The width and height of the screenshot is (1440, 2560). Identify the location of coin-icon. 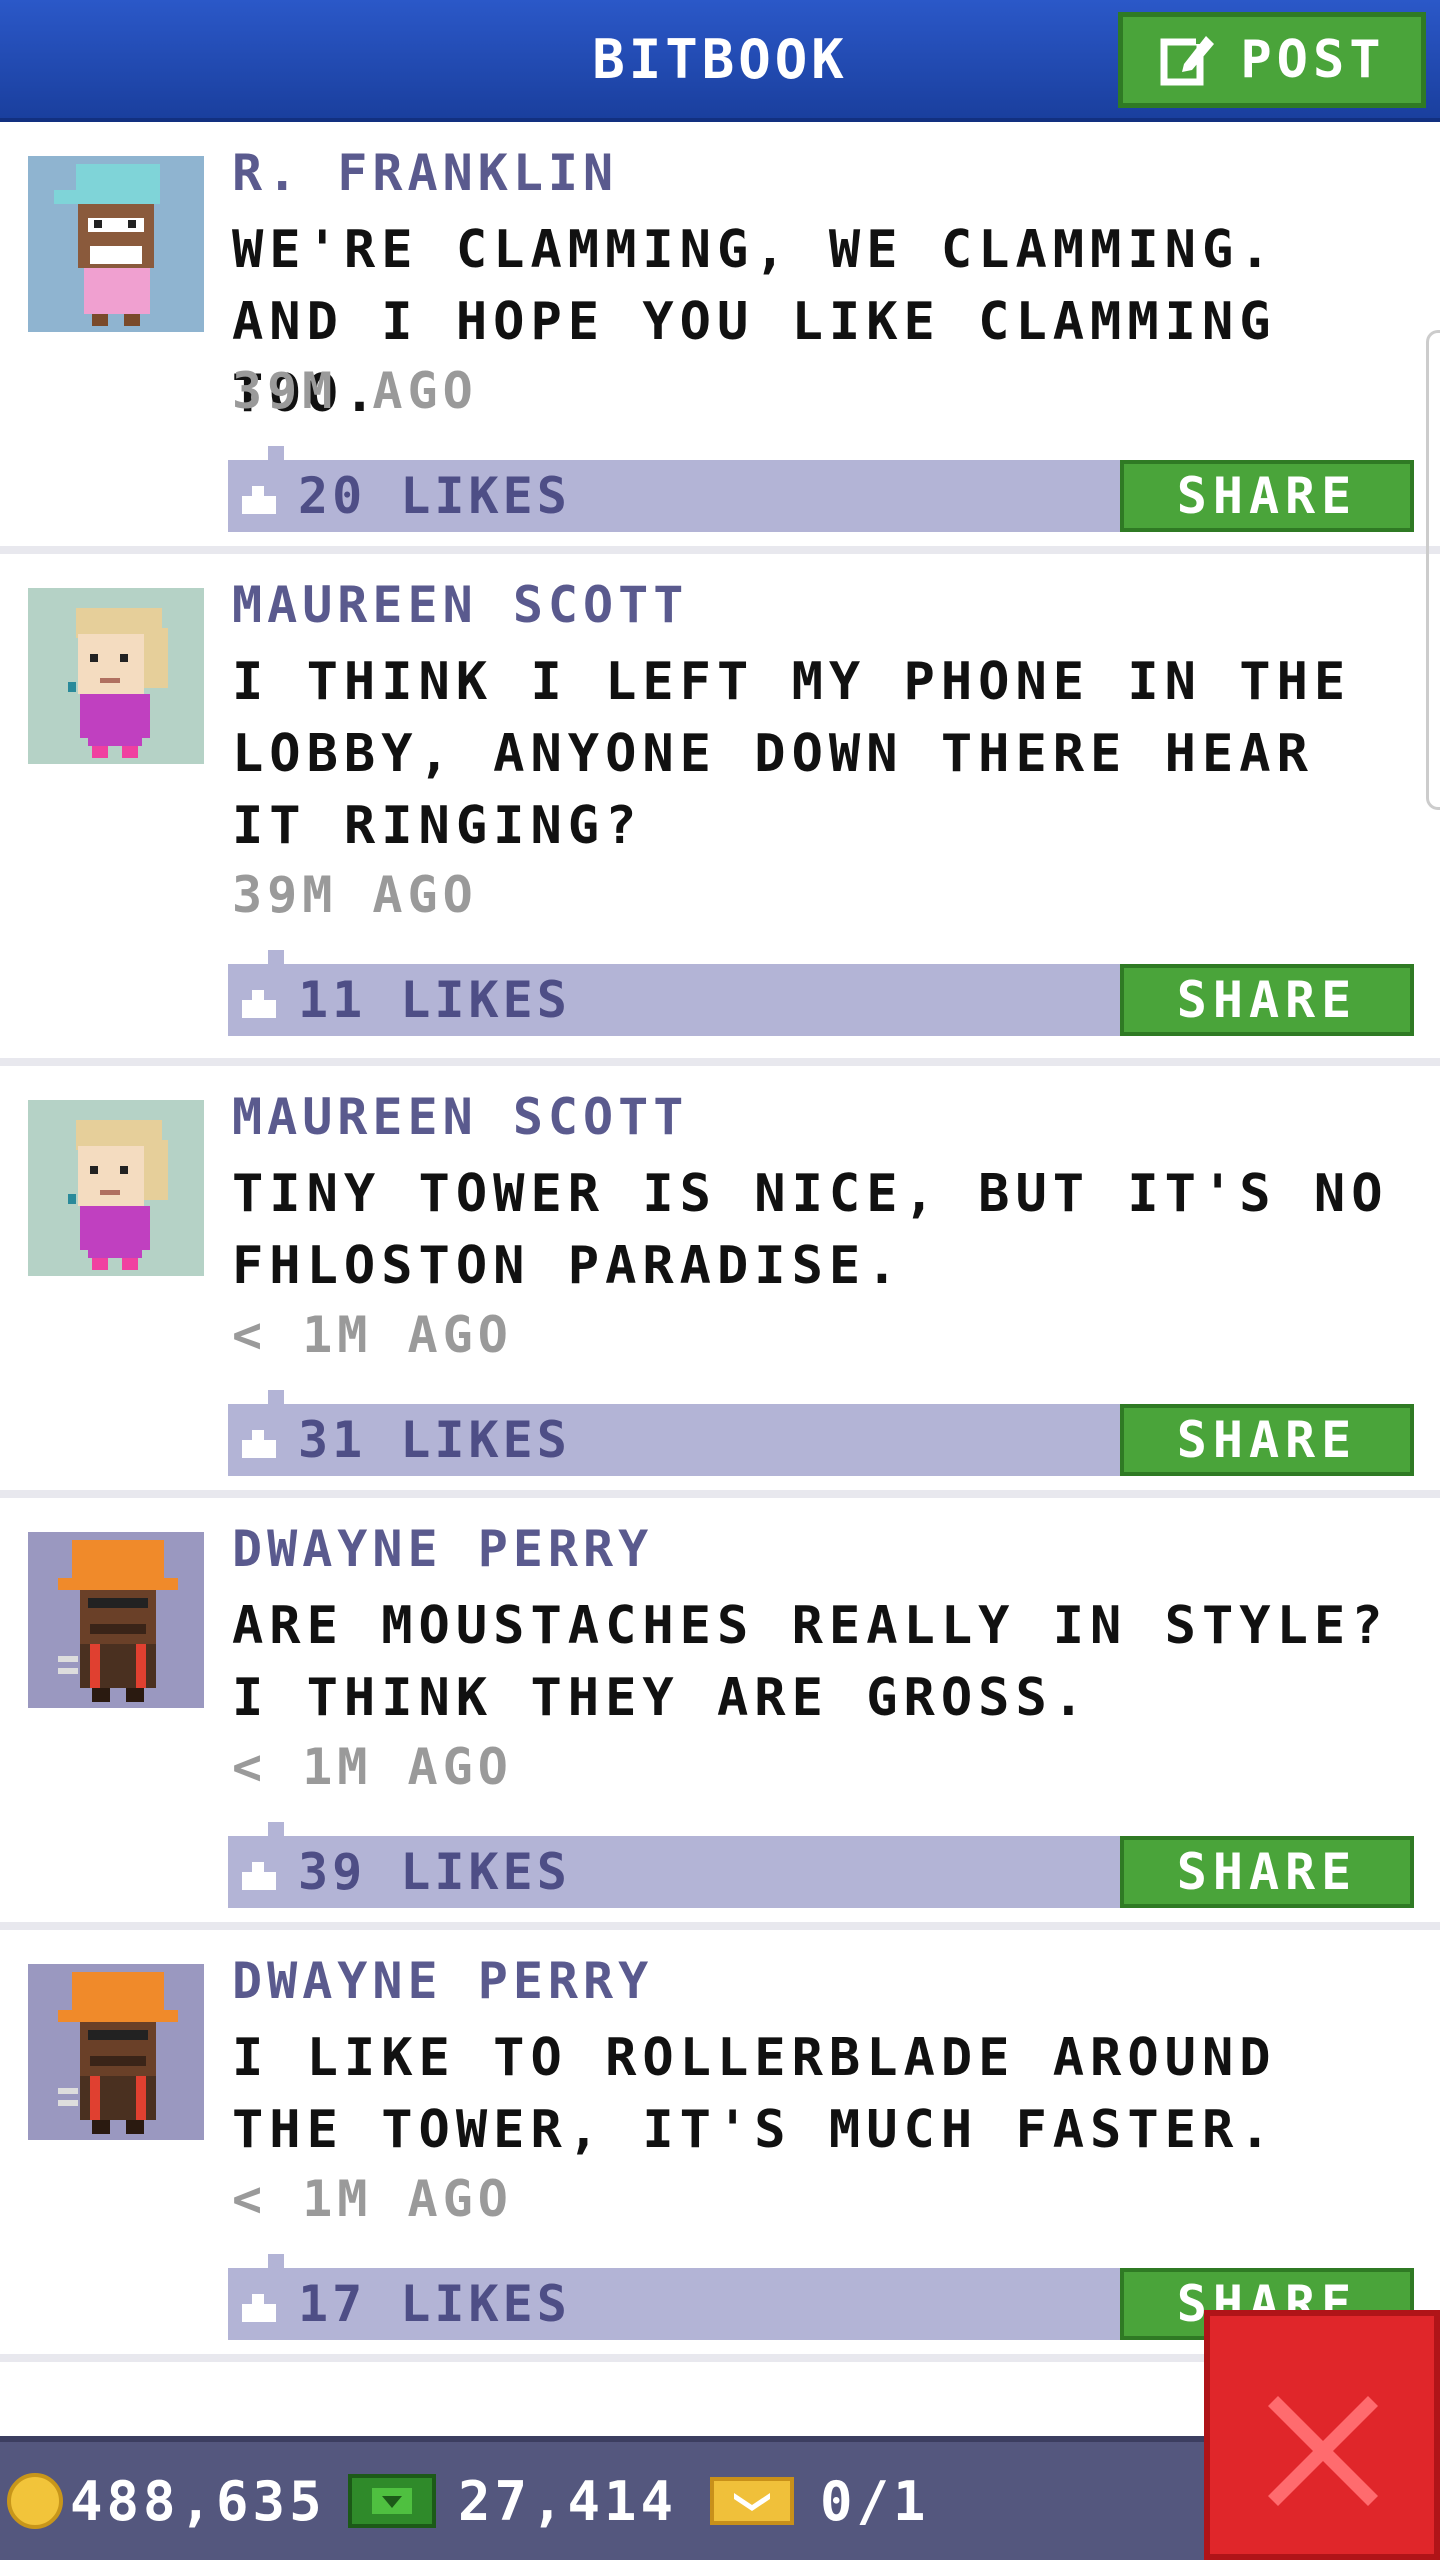
(35, 2501).